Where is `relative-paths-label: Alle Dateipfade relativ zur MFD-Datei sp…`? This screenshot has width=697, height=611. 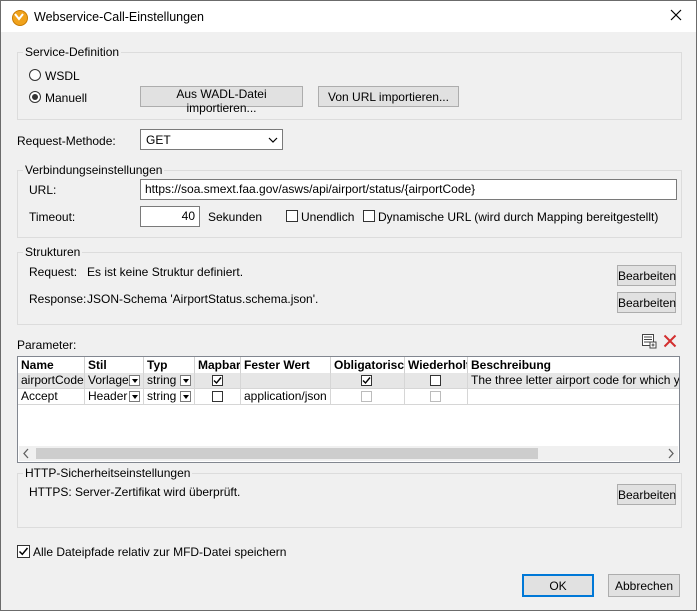 relative-paths-label: Alle Dateipfade relativ zur MFD-Datei sp… is located at coordinates (160, 552).